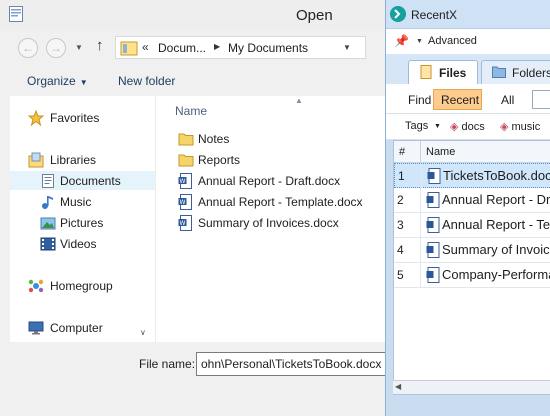 Image resolution: width=550 pixels, height=416 pixels. What do you see at coordinates (401, 41) in the screenshot?
I see `pin-icon: 📌` at bounding box center [401, 41].